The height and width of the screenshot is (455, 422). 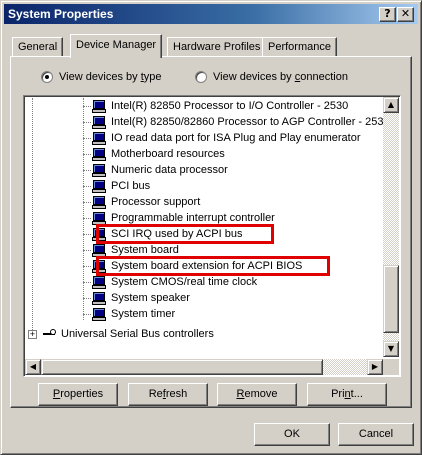 I want to click on scroll-up-button: ▲, so click(x=391, y=105).